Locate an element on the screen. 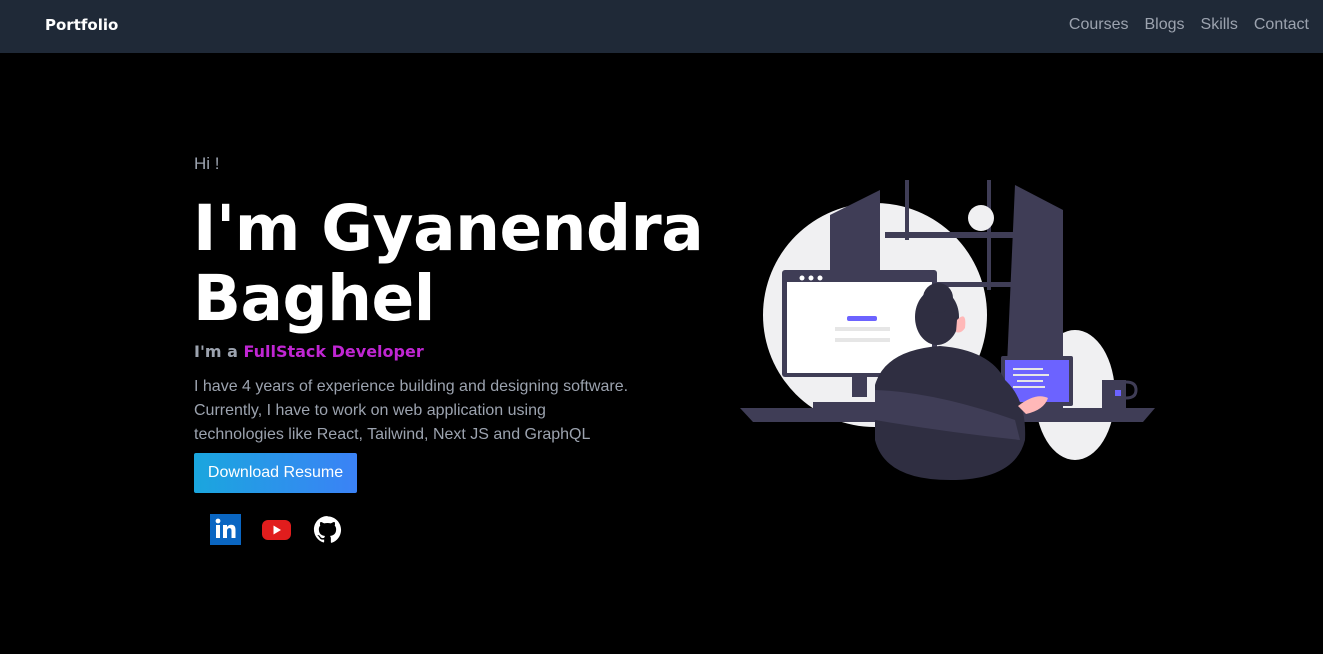  youtube-icon is located at coordinates (276, 529).